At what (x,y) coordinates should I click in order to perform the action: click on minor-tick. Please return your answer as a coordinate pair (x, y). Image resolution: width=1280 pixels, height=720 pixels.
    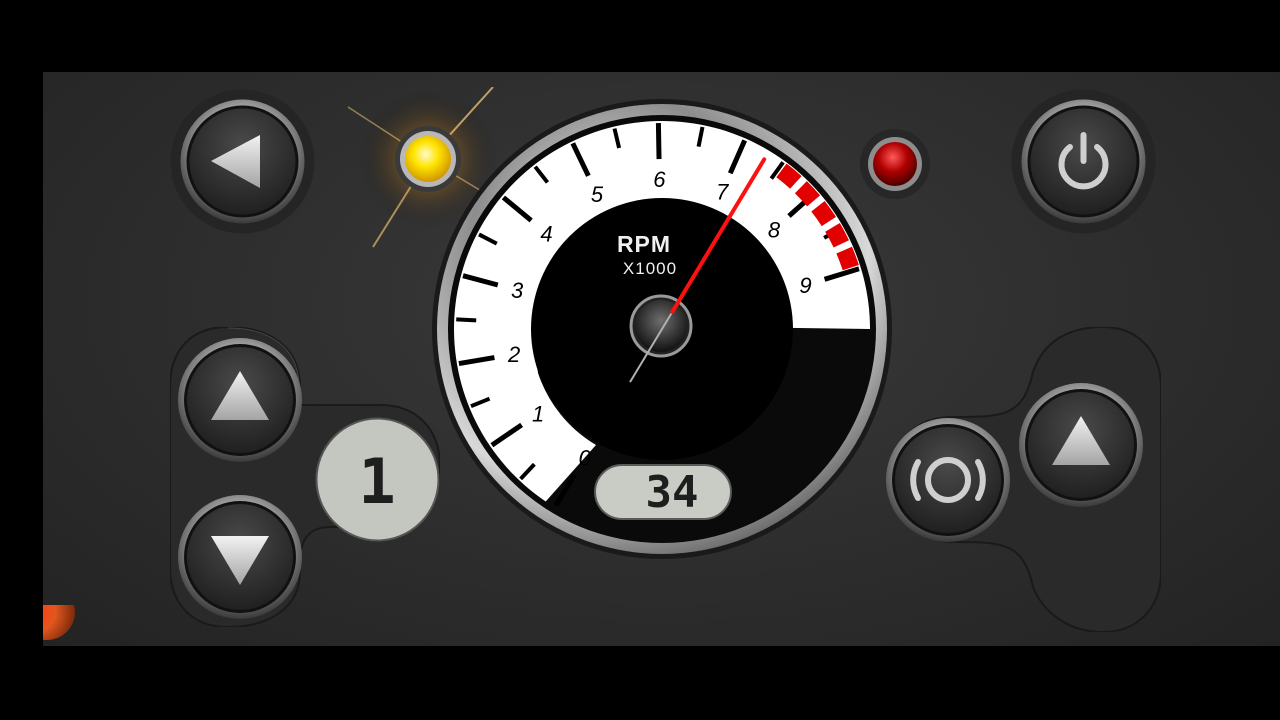
    Looking at the image, I should click on (466, 320).